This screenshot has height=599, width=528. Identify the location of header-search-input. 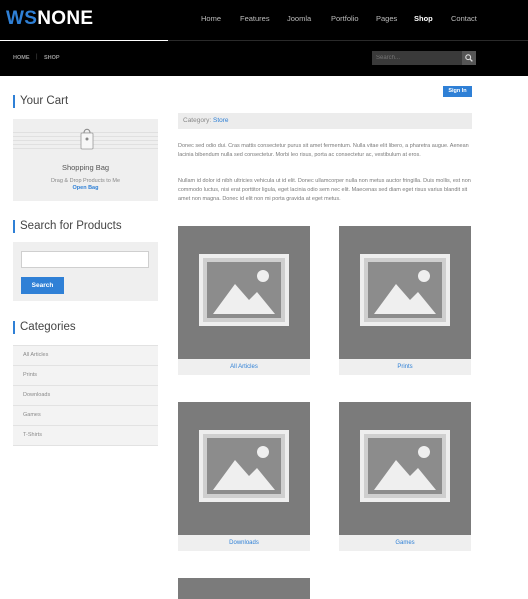
(417, 58).